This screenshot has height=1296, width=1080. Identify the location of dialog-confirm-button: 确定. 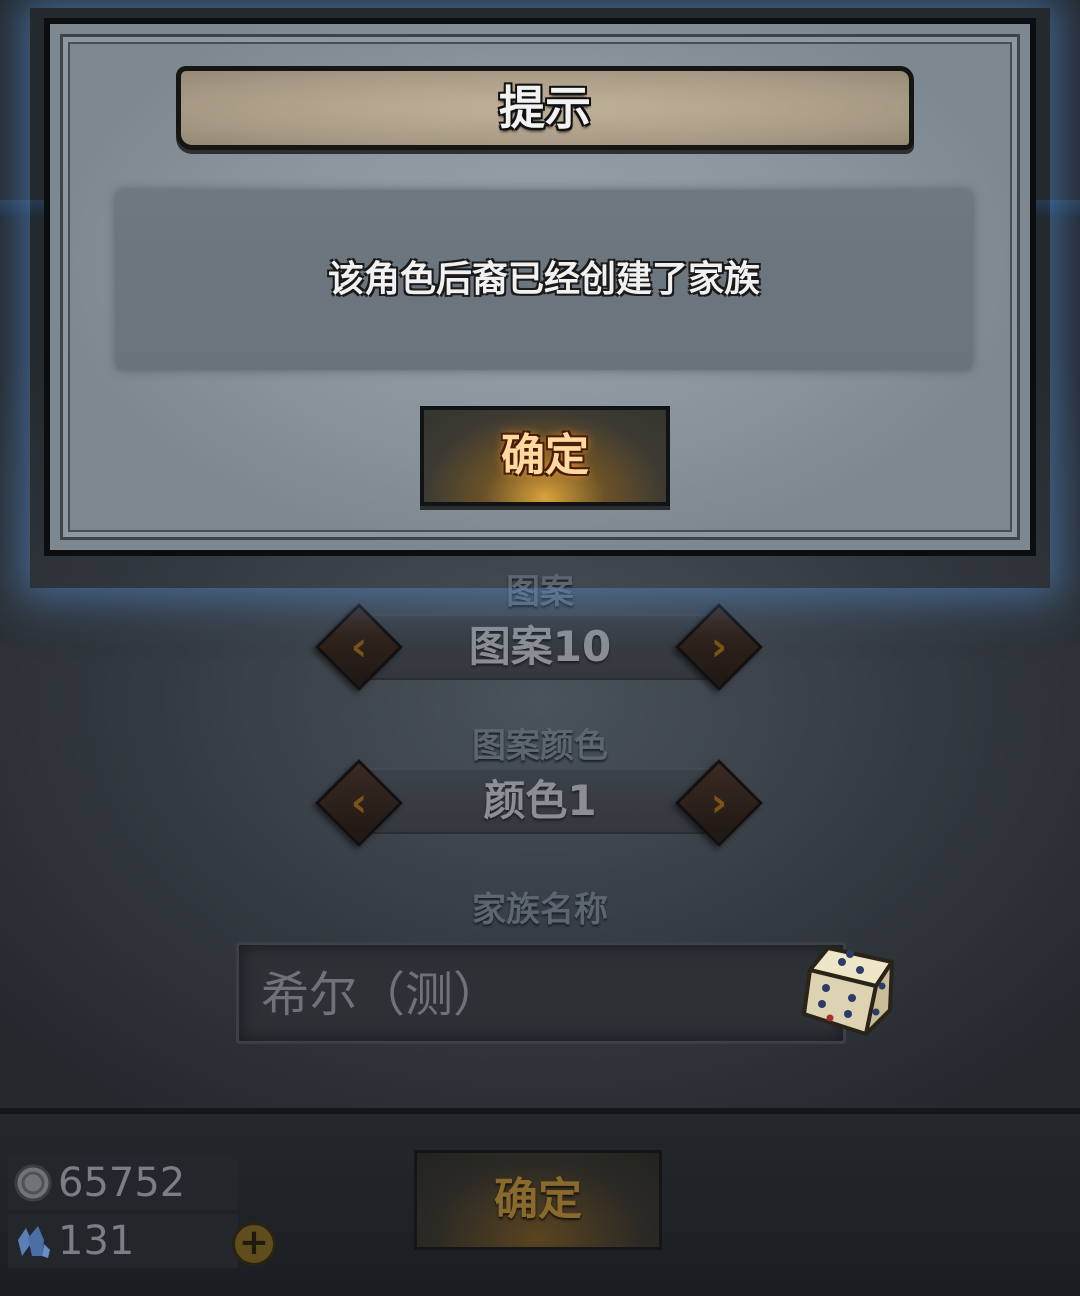
(545, 456).